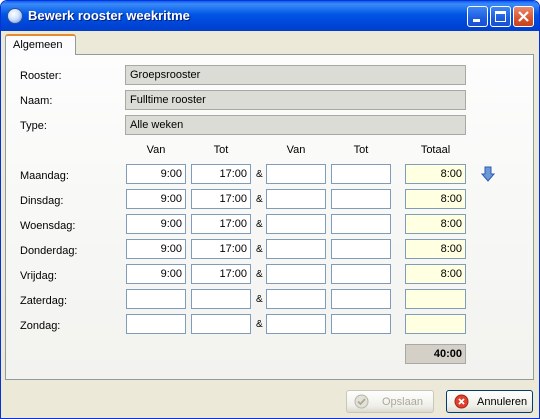 The image size is (540, 419). What do you see at coordinates (221, 249) in the screenshot?
I see `donderdag-tot-1-input: 17:00` at bounding box center [221, 249].